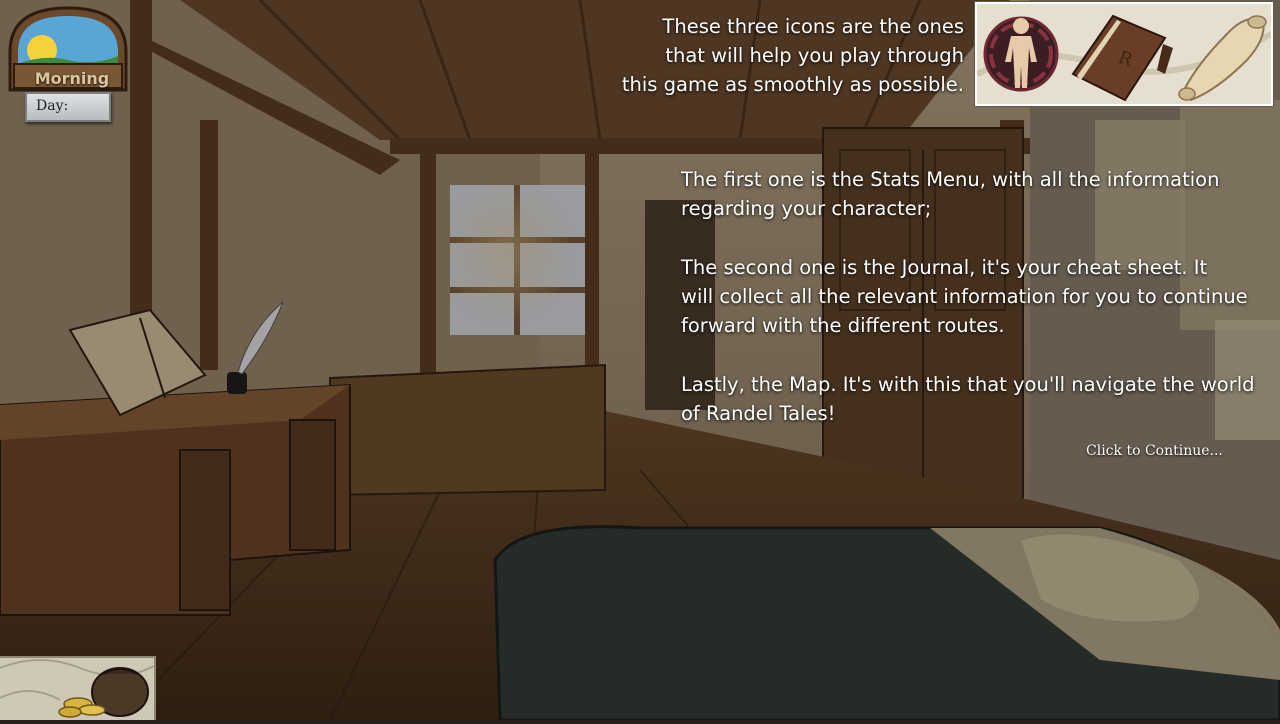  I want to click on icons-illustration: R, so click(1124, 54).